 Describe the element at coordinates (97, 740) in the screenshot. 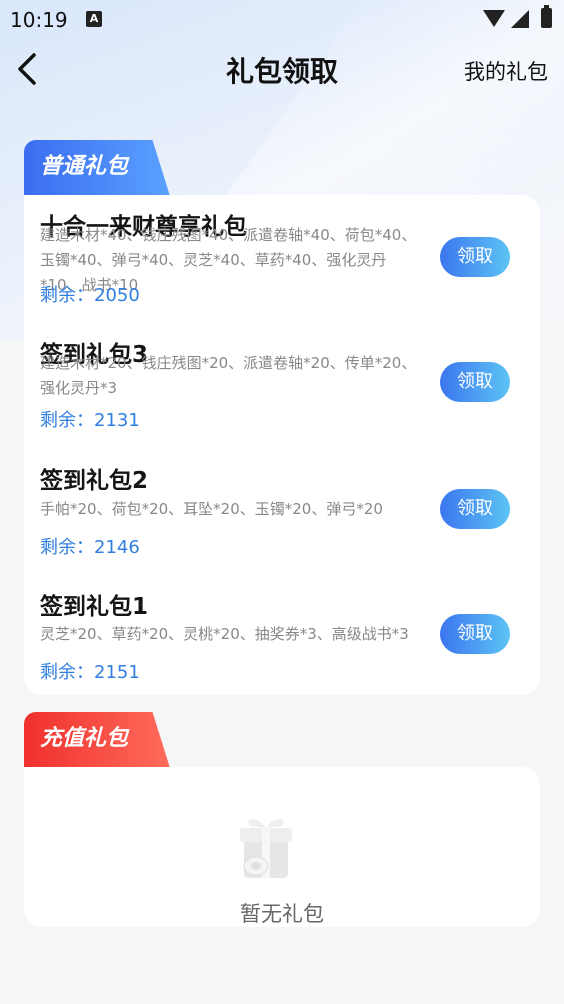

I see `tab-recharge-gifts: 充值礼包` at that location.